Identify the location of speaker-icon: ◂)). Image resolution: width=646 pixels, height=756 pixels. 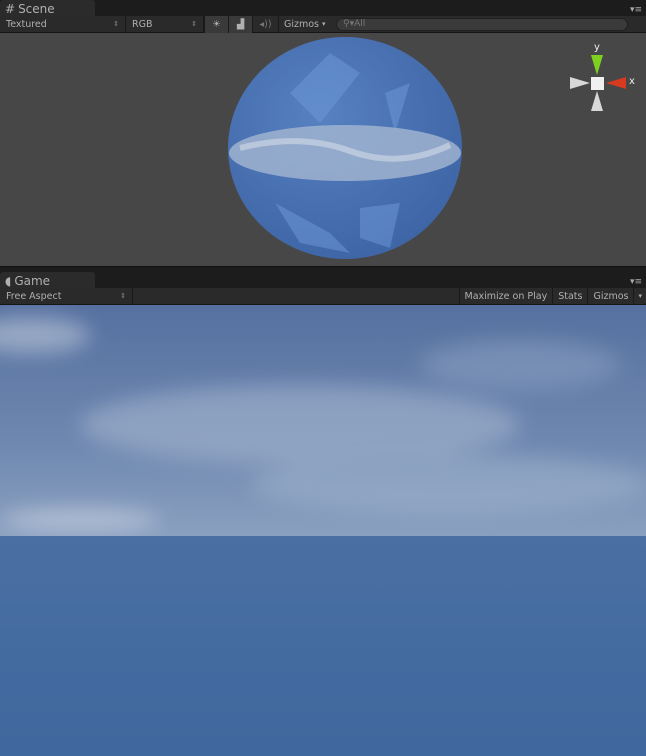
(265, 24).